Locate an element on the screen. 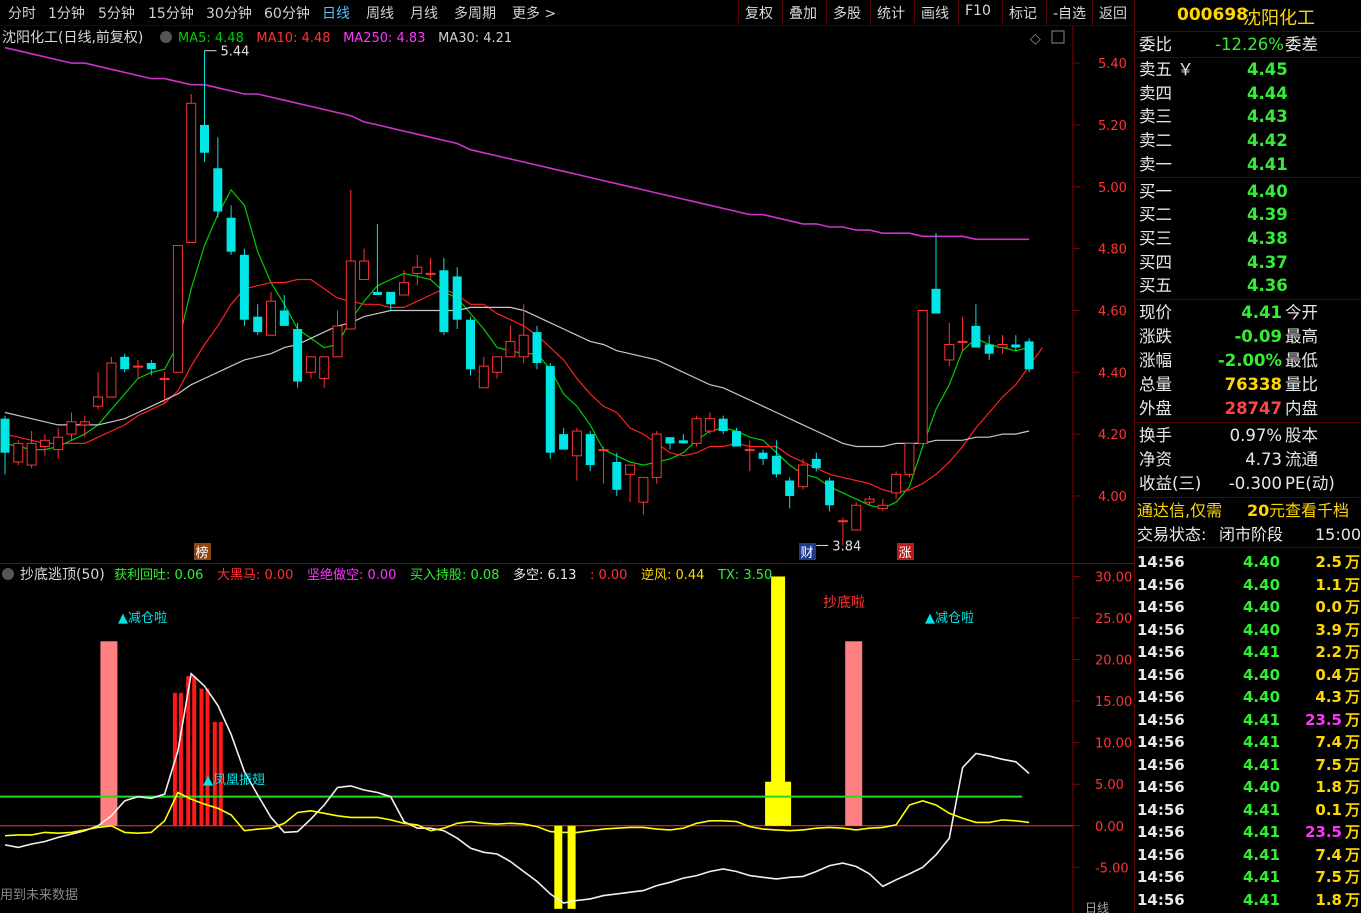 The width and height of the screenshot is (1361, 913). tab-周线: 周线 is located at coordinates (380, 13).